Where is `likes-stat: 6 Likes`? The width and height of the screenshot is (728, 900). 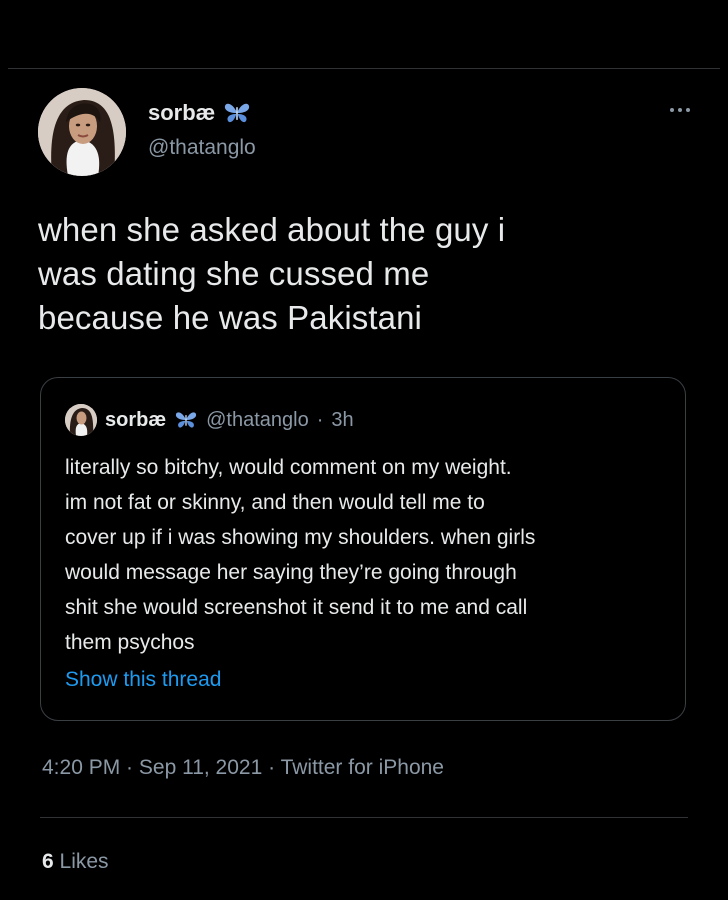
likes-stat: 6 Likes is located at coordinates (75, 862).